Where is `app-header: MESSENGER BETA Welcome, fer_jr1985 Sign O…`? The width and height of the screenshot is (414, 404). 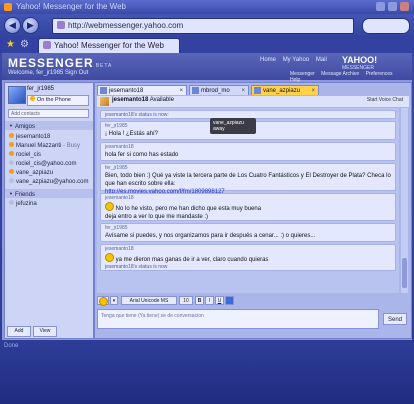 app-header: MESSENGER BETA Welcome, fer_jr1985 Sign O… is located at coordinates (207, 68).